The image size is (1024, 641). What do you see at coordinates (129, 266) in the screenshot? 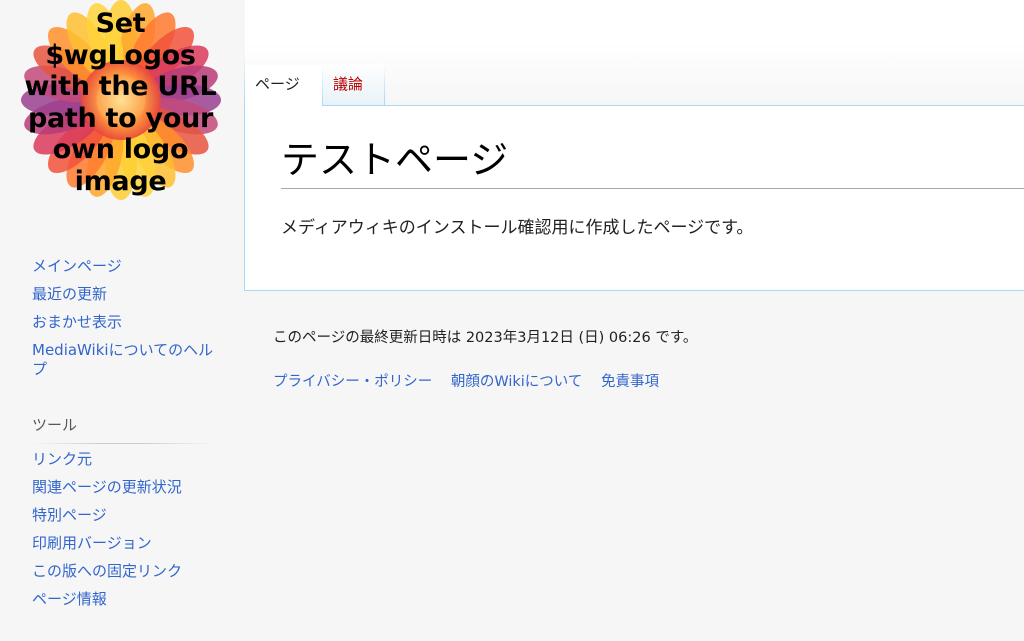
I see `sidebar-item-main-page: メインページ` at bounding box center [129, 266].